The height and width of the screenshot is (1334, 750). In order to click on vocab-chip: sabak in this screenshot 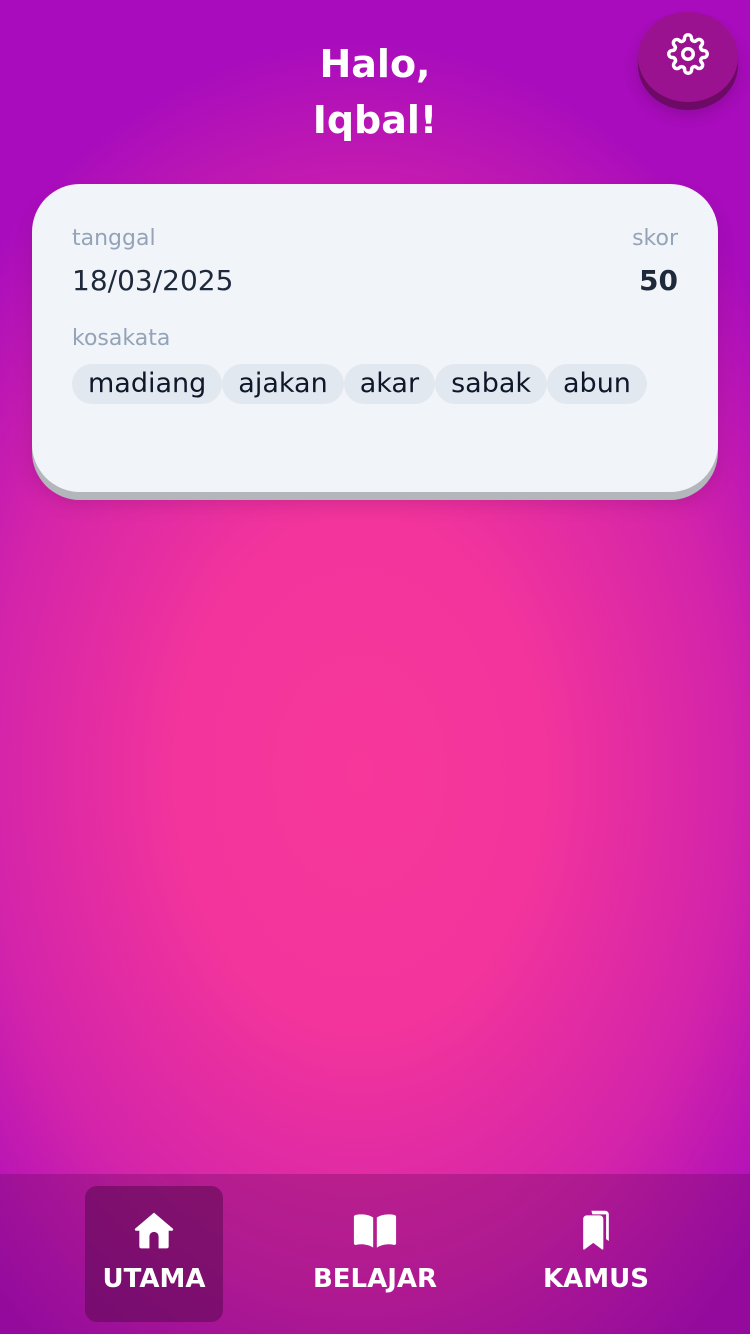, I will do `click(491, 384)`.